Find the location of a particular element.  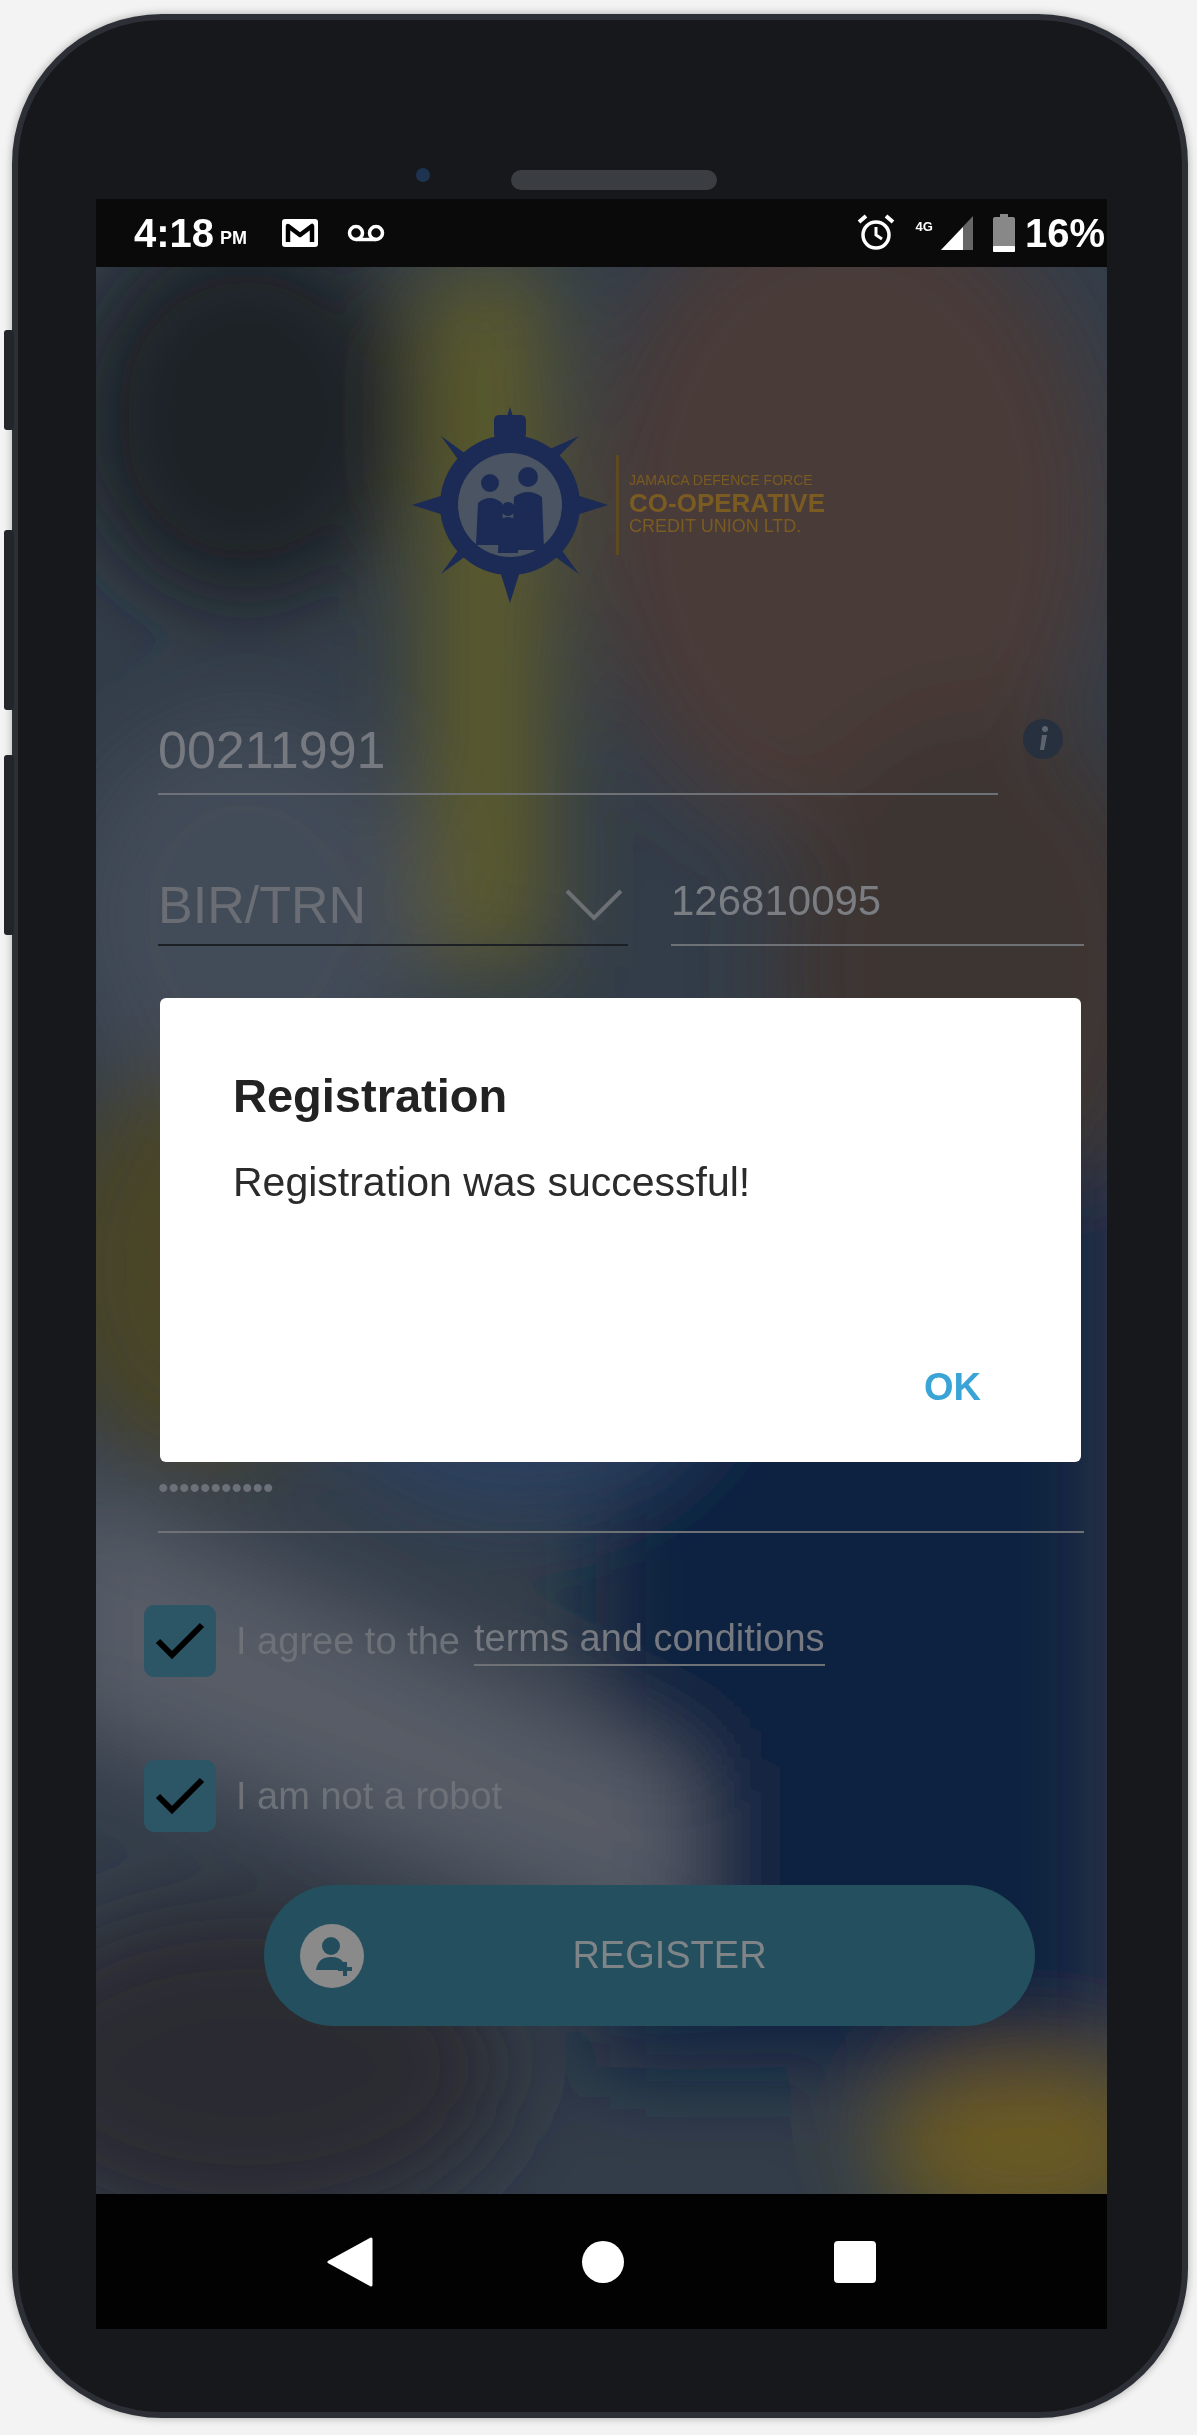

id-number-field: 126810095 is located at coordinates (877, 906).